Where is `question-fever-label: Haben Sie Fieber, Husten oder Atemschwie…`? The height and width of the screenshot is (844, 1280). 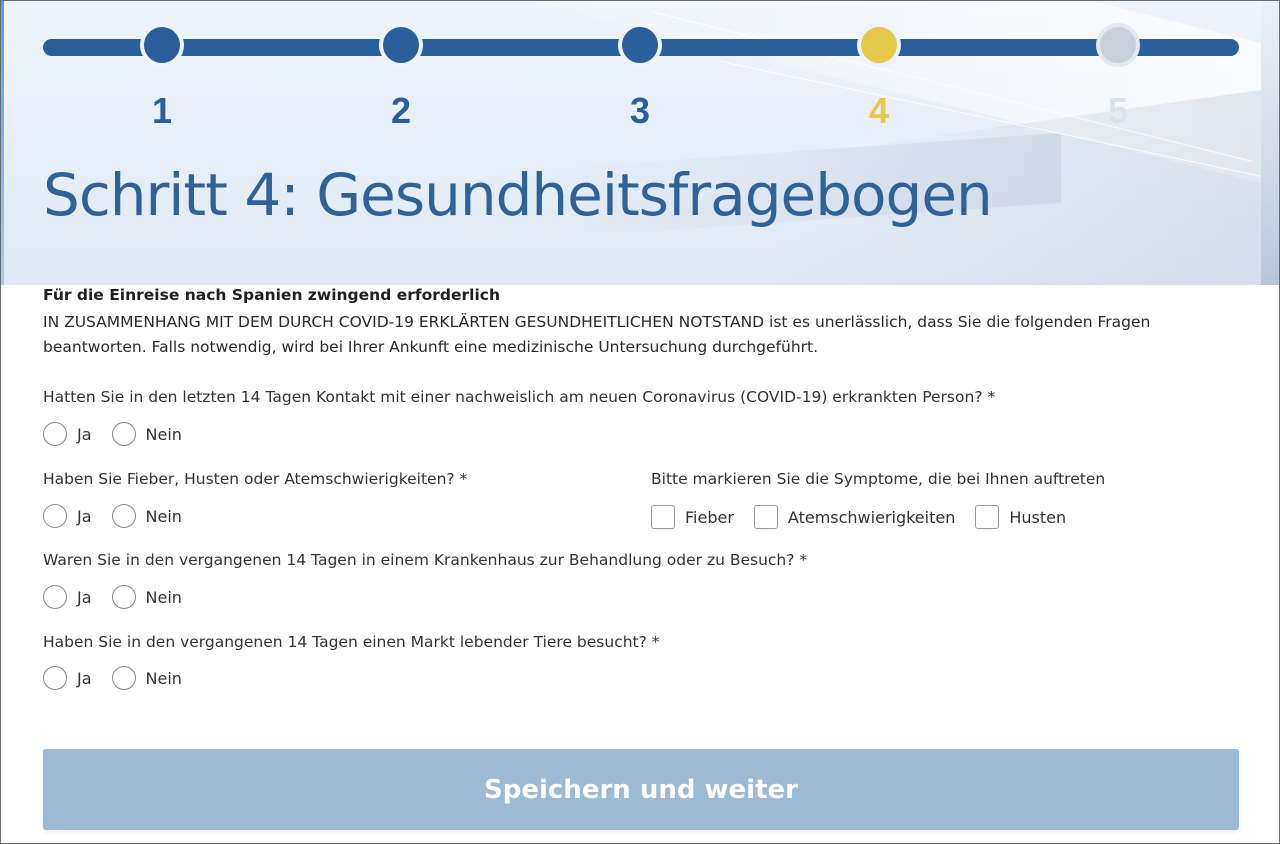
question-fever-label: Haben Sie Fieber, Husten oder Atemschwie… is located at coordinates (255, 479).